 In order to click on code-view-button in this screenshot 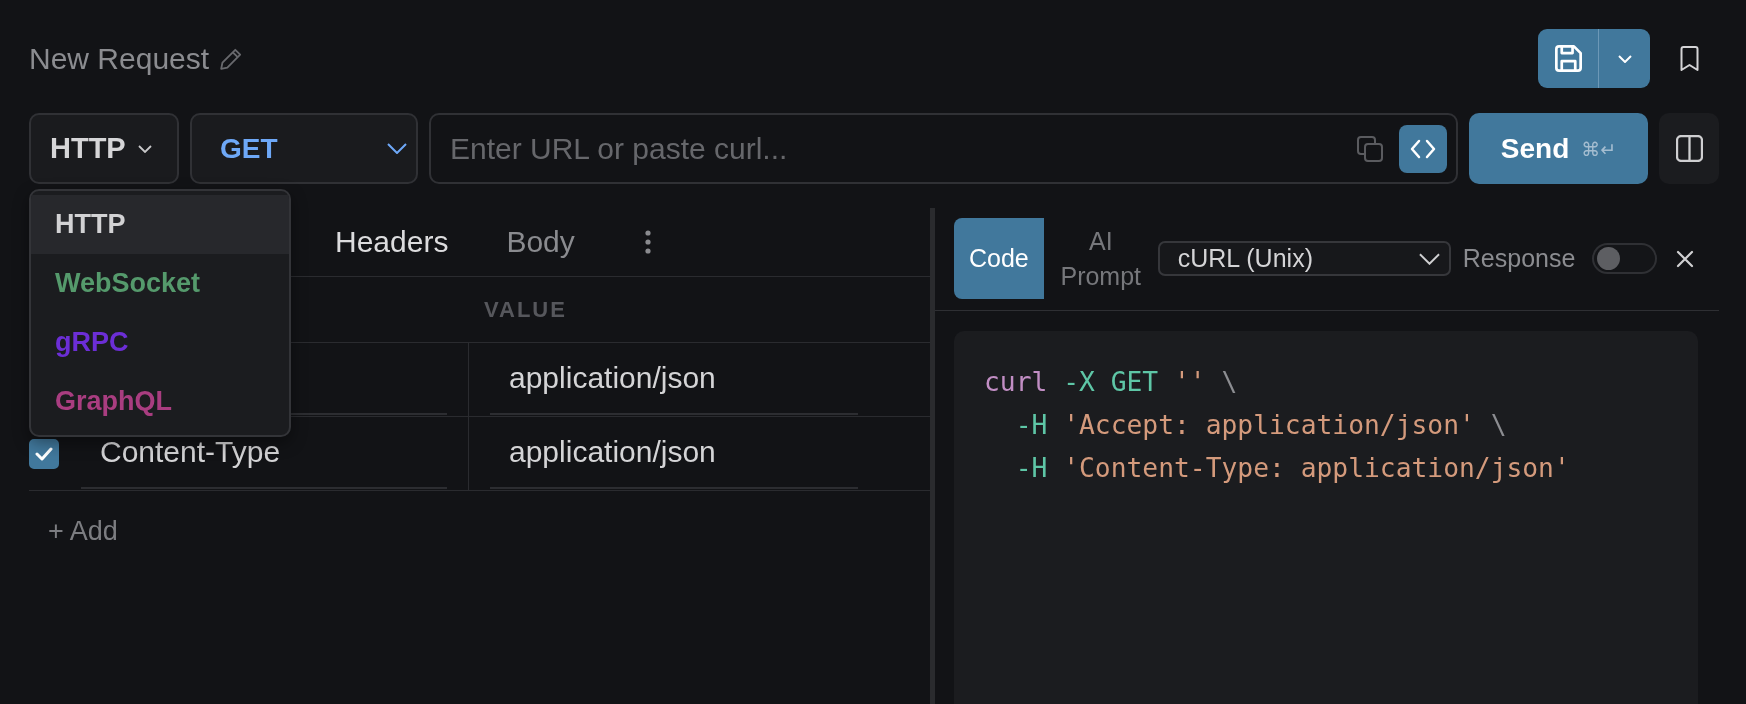, I will do `click(1423, 148)`.